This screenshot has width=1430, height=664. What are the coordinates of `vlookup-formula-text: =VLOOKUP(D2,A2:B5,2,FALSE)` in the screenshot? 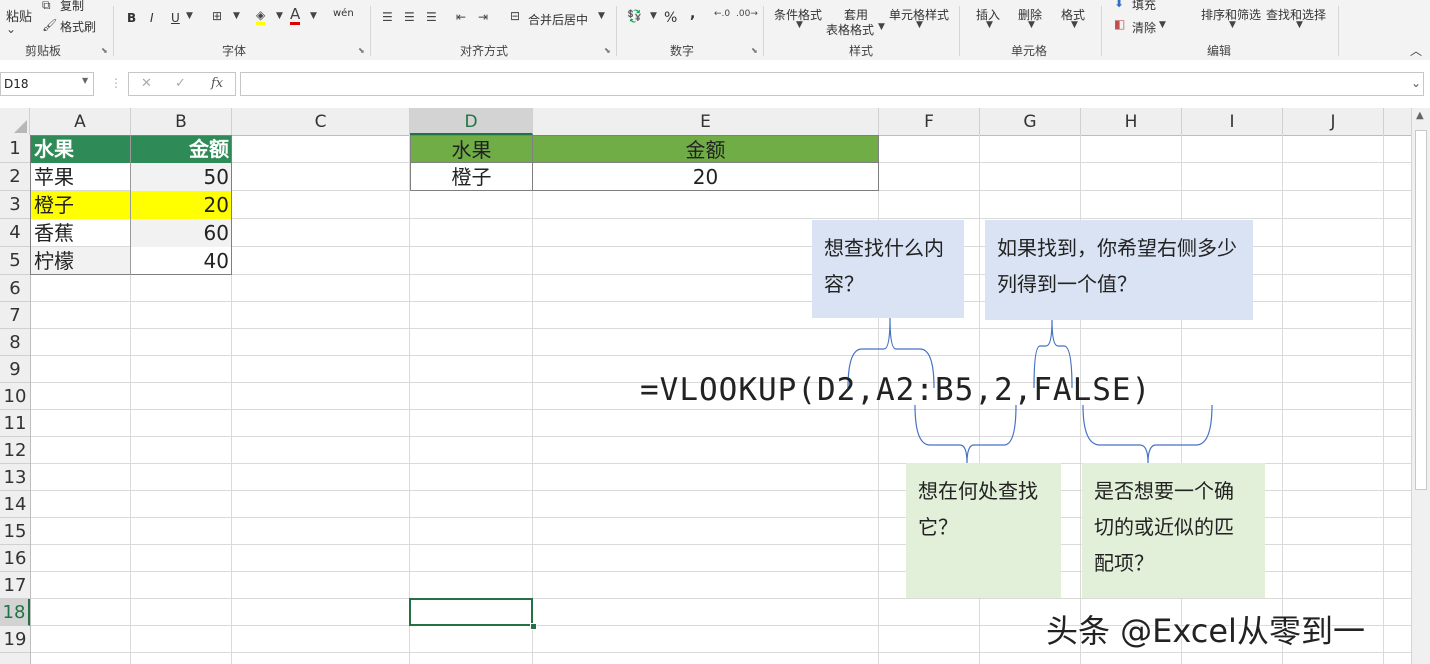 It's located at (896, 390).